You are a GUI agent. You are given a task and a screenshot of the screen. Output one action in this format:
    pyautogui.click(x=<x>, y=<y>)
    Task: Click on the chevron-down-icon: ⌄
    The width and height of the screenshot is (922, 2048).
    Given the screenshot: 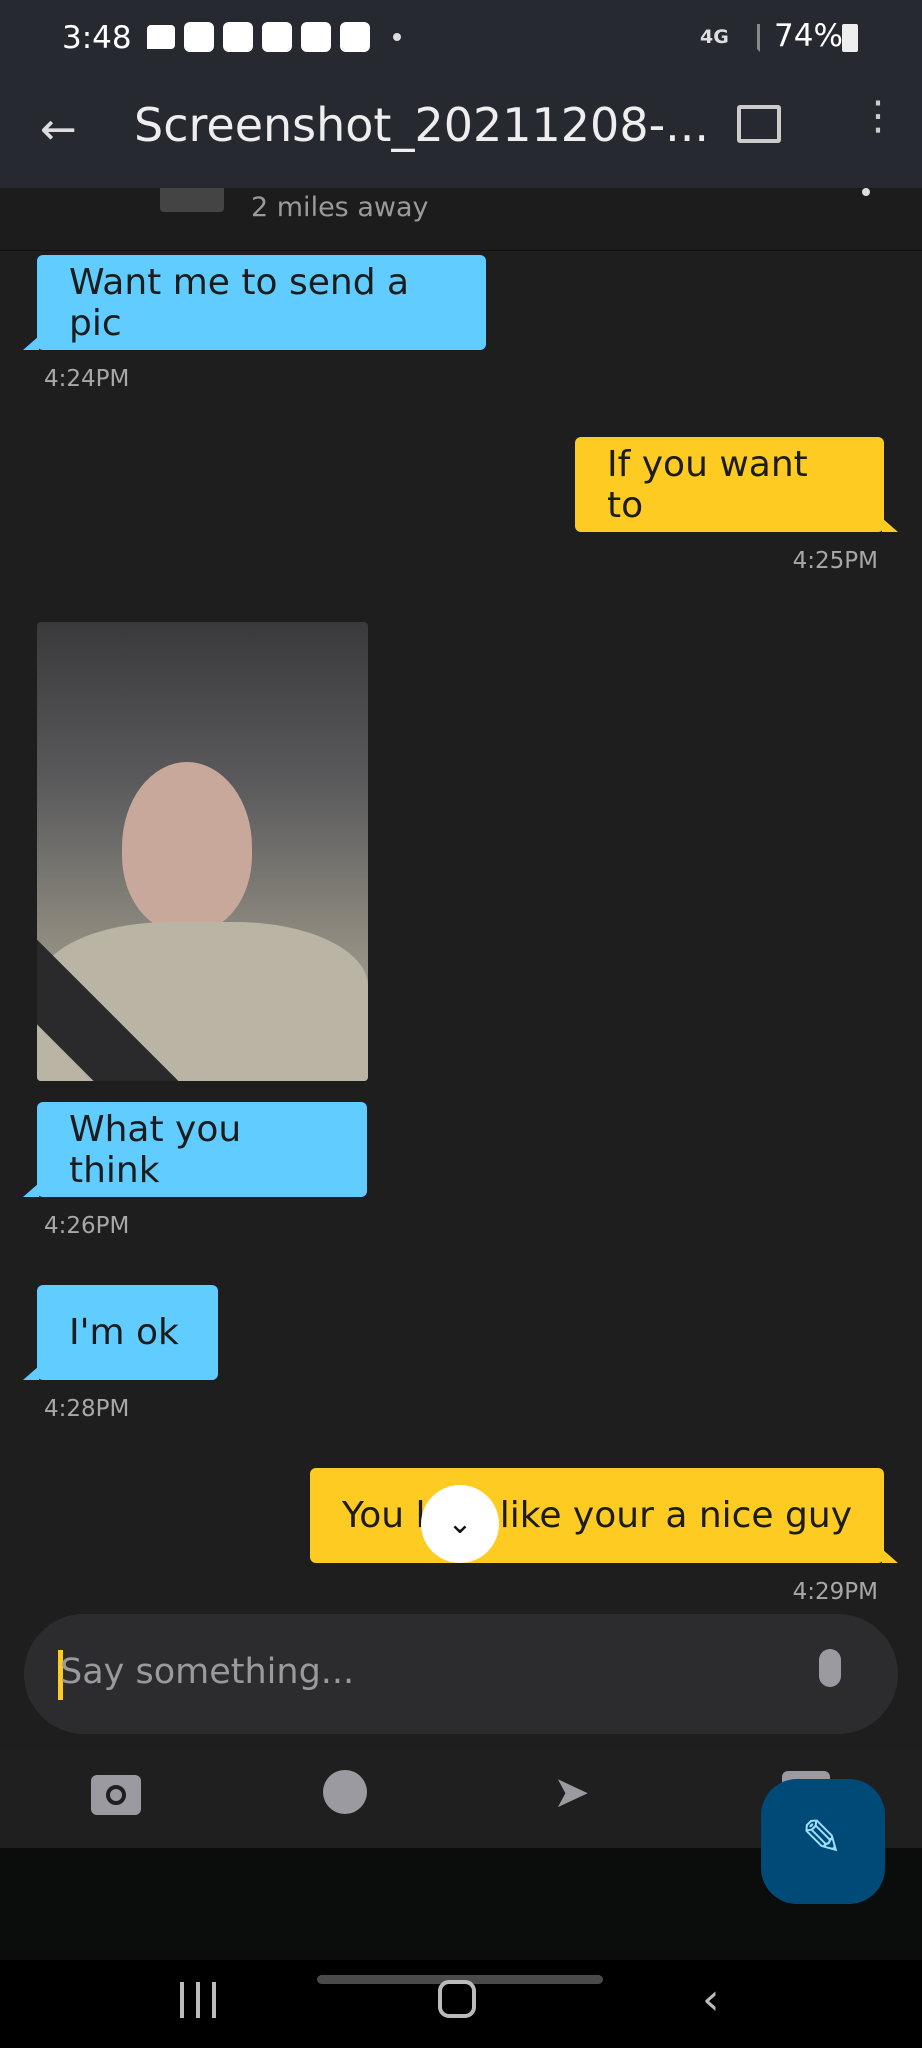 What is the action you would take?
    pyautogui.click(x=460, y=1523)
    